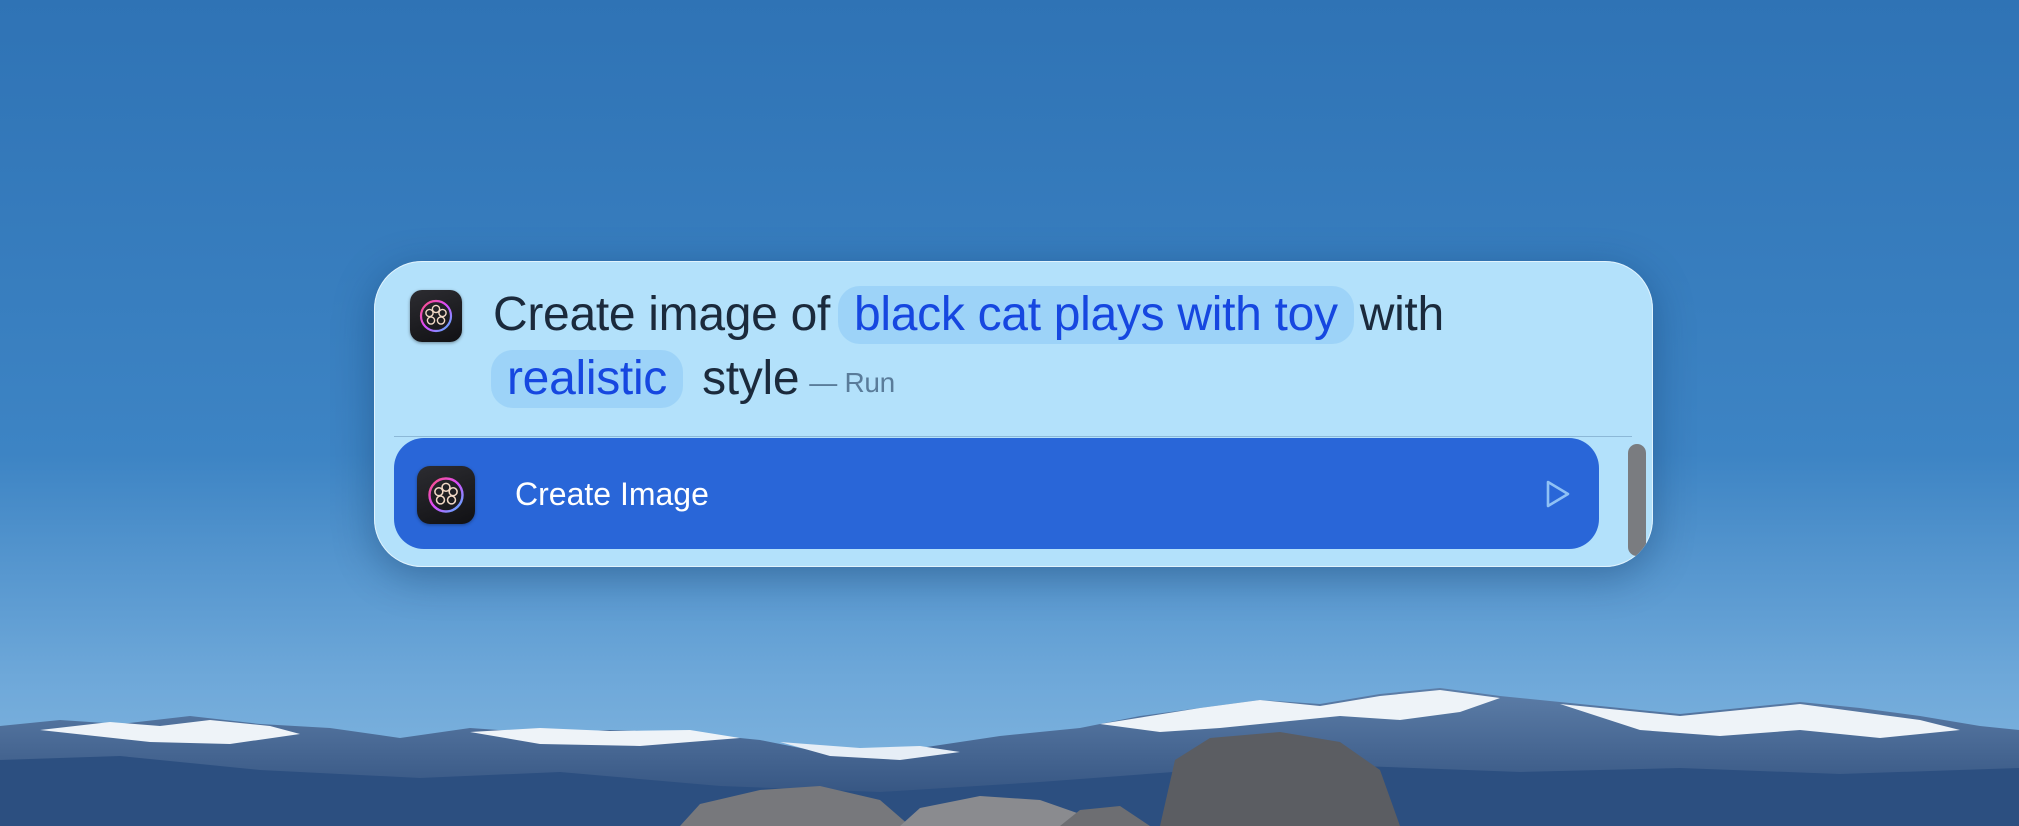  What do you see at coordinates (1558, 494) in the screenshot?
I see `play-icon` at bounding box center [1558, 494].